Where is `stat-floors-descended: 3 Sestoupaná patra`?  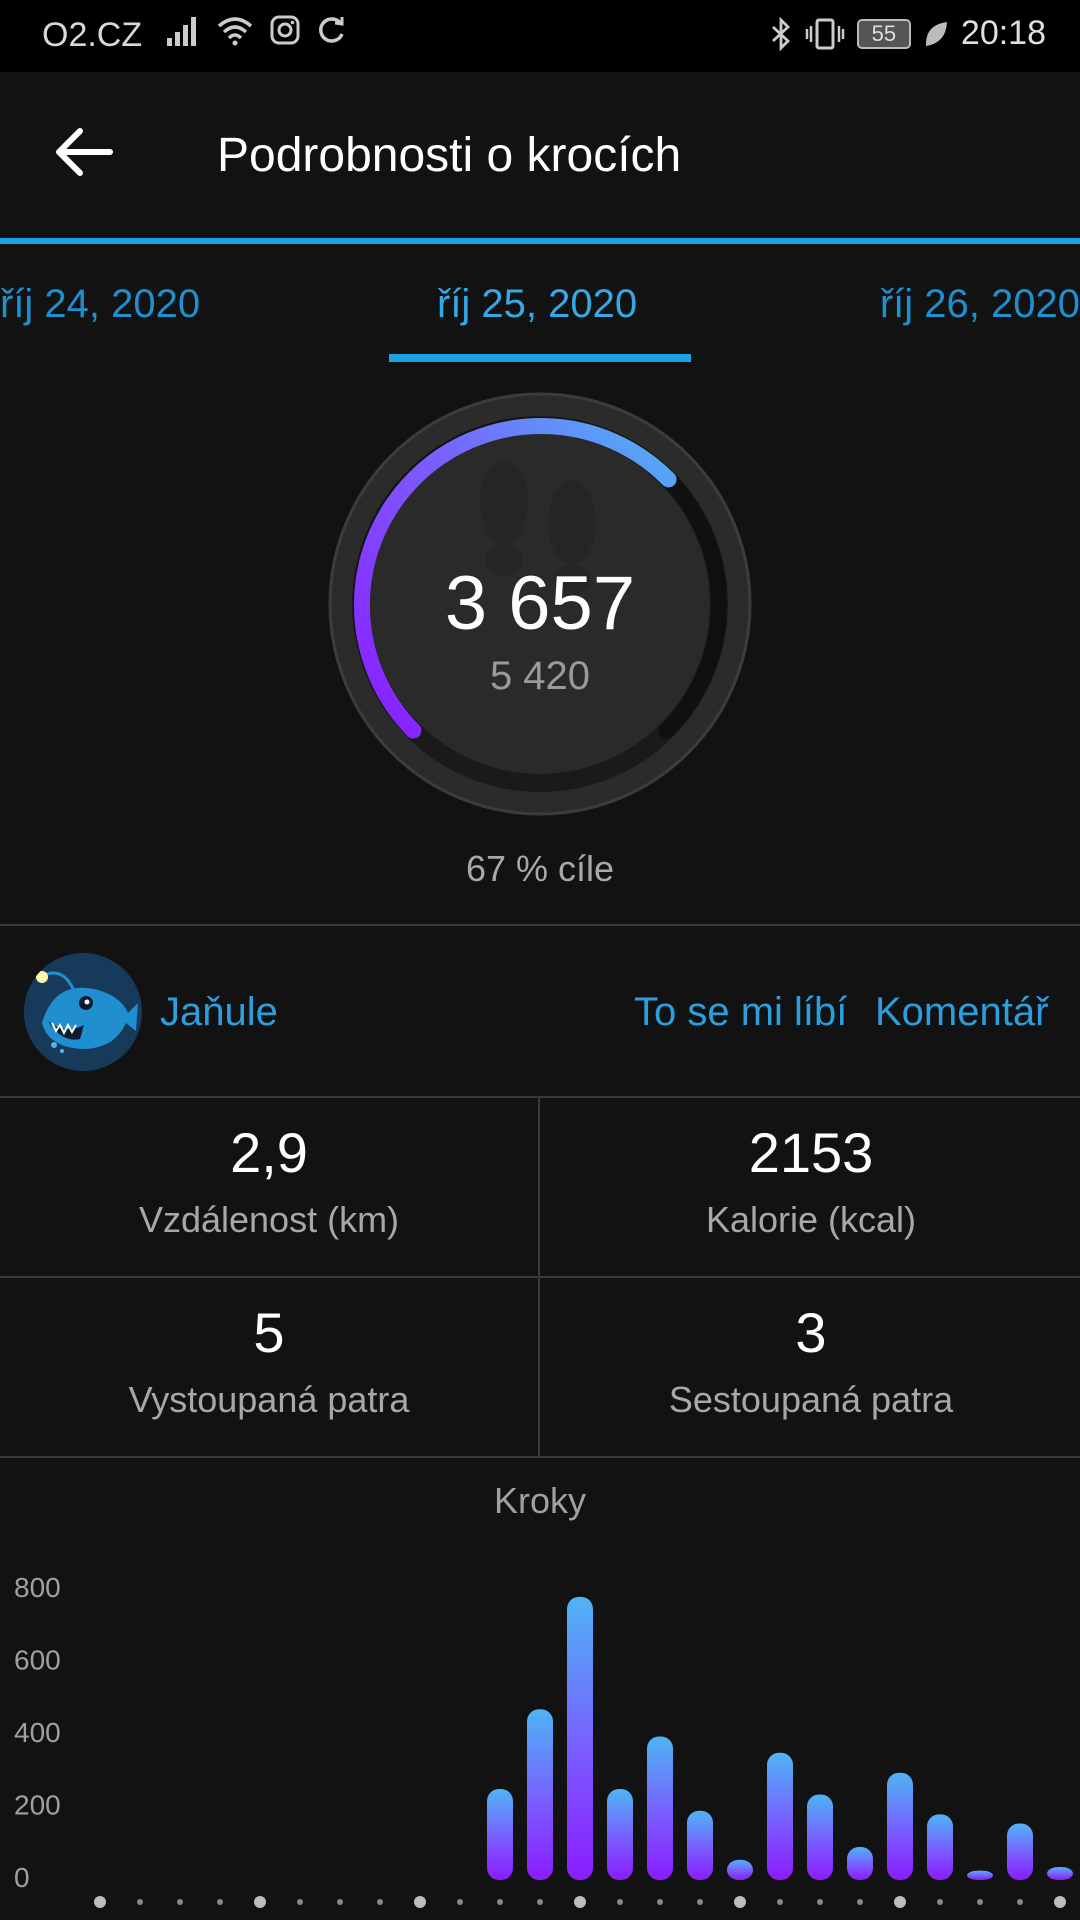
stat-floors-descended: 3 Sestoupaná patra is located at coordinates (811, 1360).